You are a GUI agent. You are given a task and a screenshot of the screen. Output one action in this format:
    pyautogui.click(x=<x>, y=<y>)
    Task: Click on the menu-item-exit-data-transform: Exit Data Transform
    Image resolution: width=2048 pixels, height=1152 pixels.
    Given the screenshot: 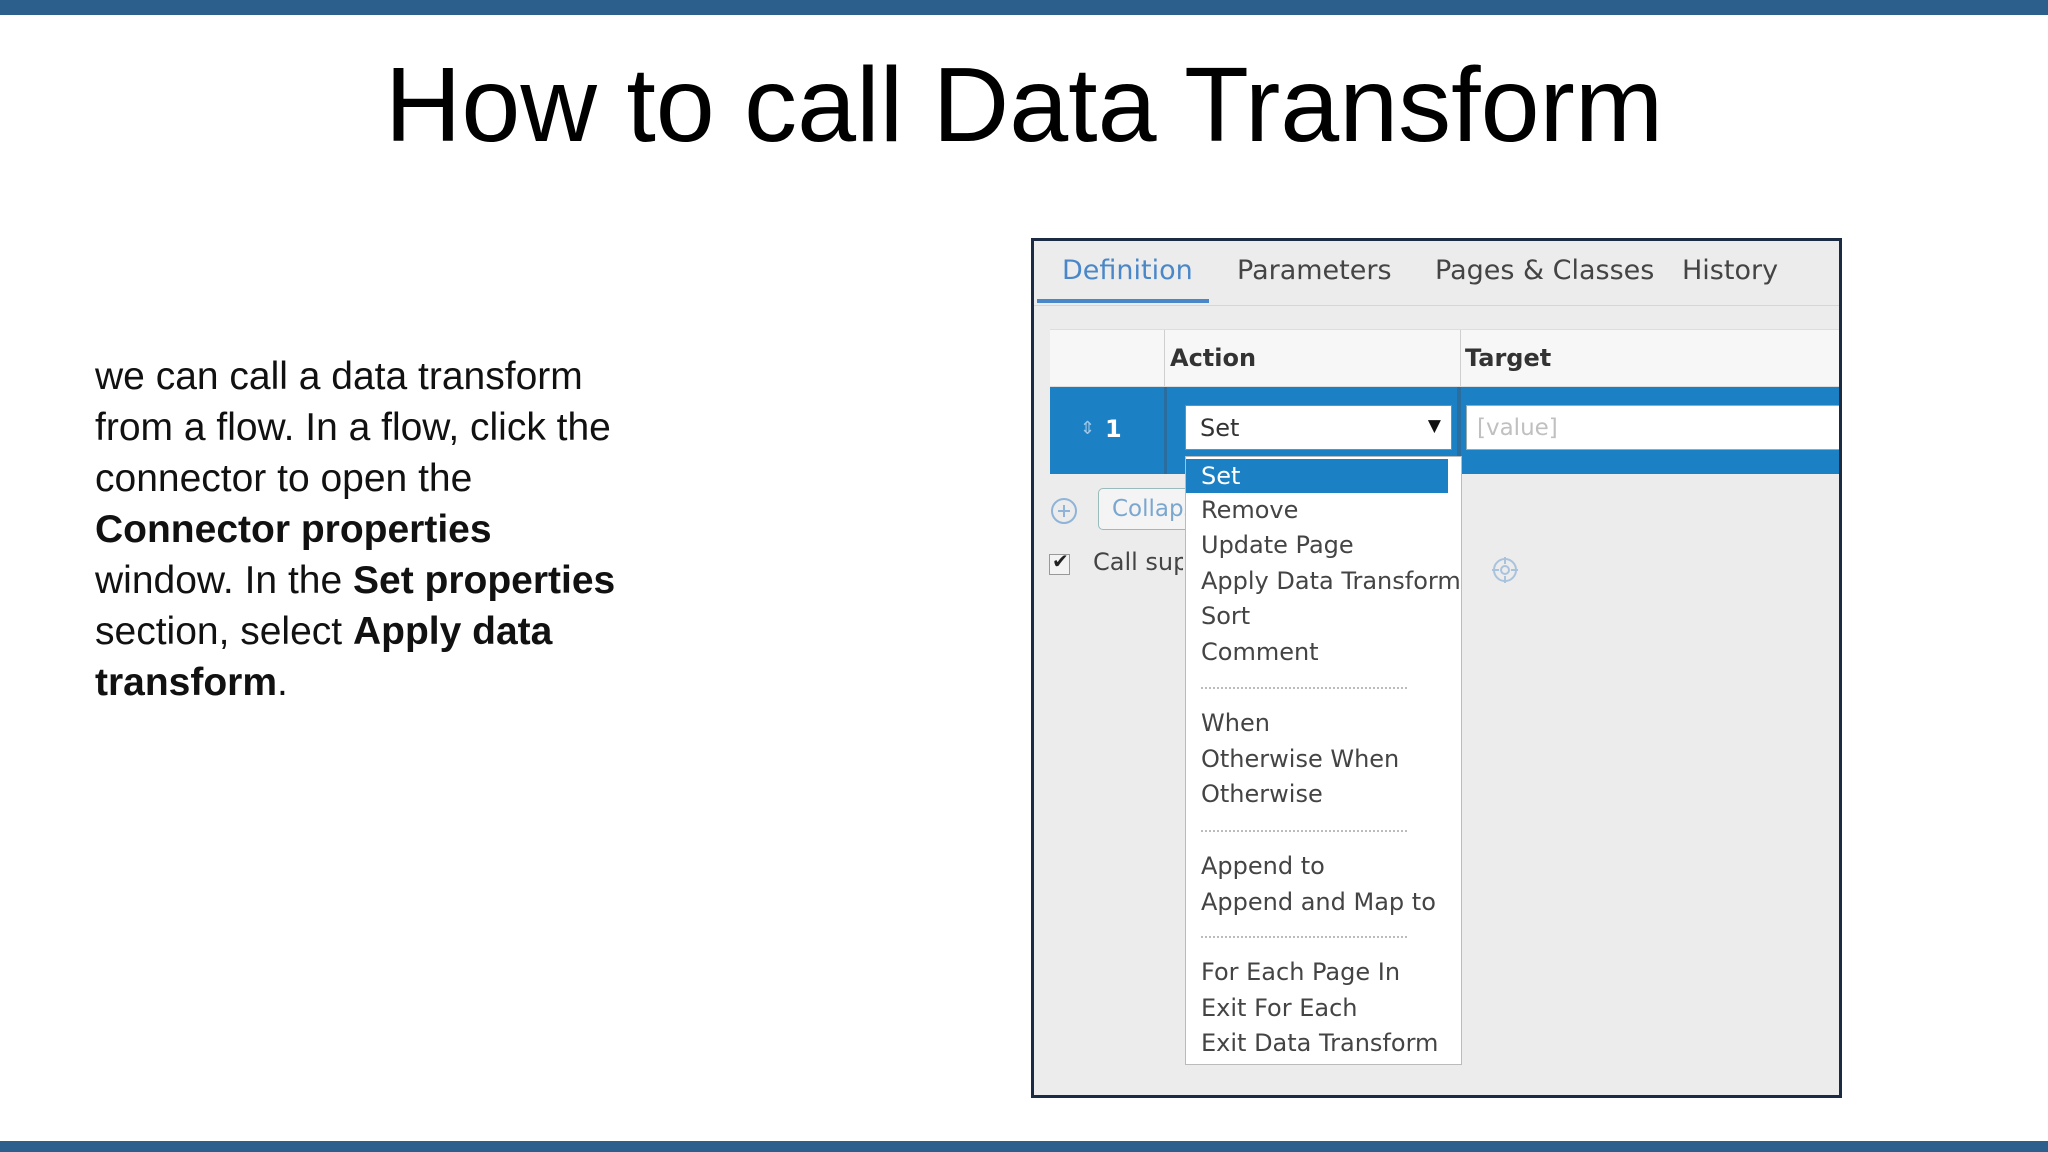 What is the action you would take?
    pyautogui.click(x=1319, y=1043)
    